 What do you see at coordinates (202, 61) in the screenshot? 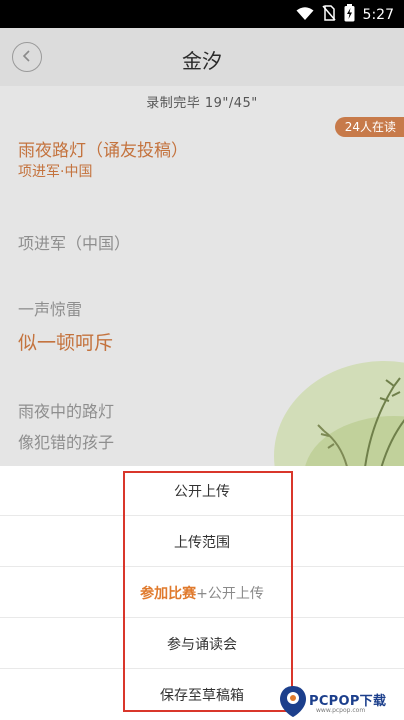
I see `page-title: 金汐` at bounding box center [202, 61].